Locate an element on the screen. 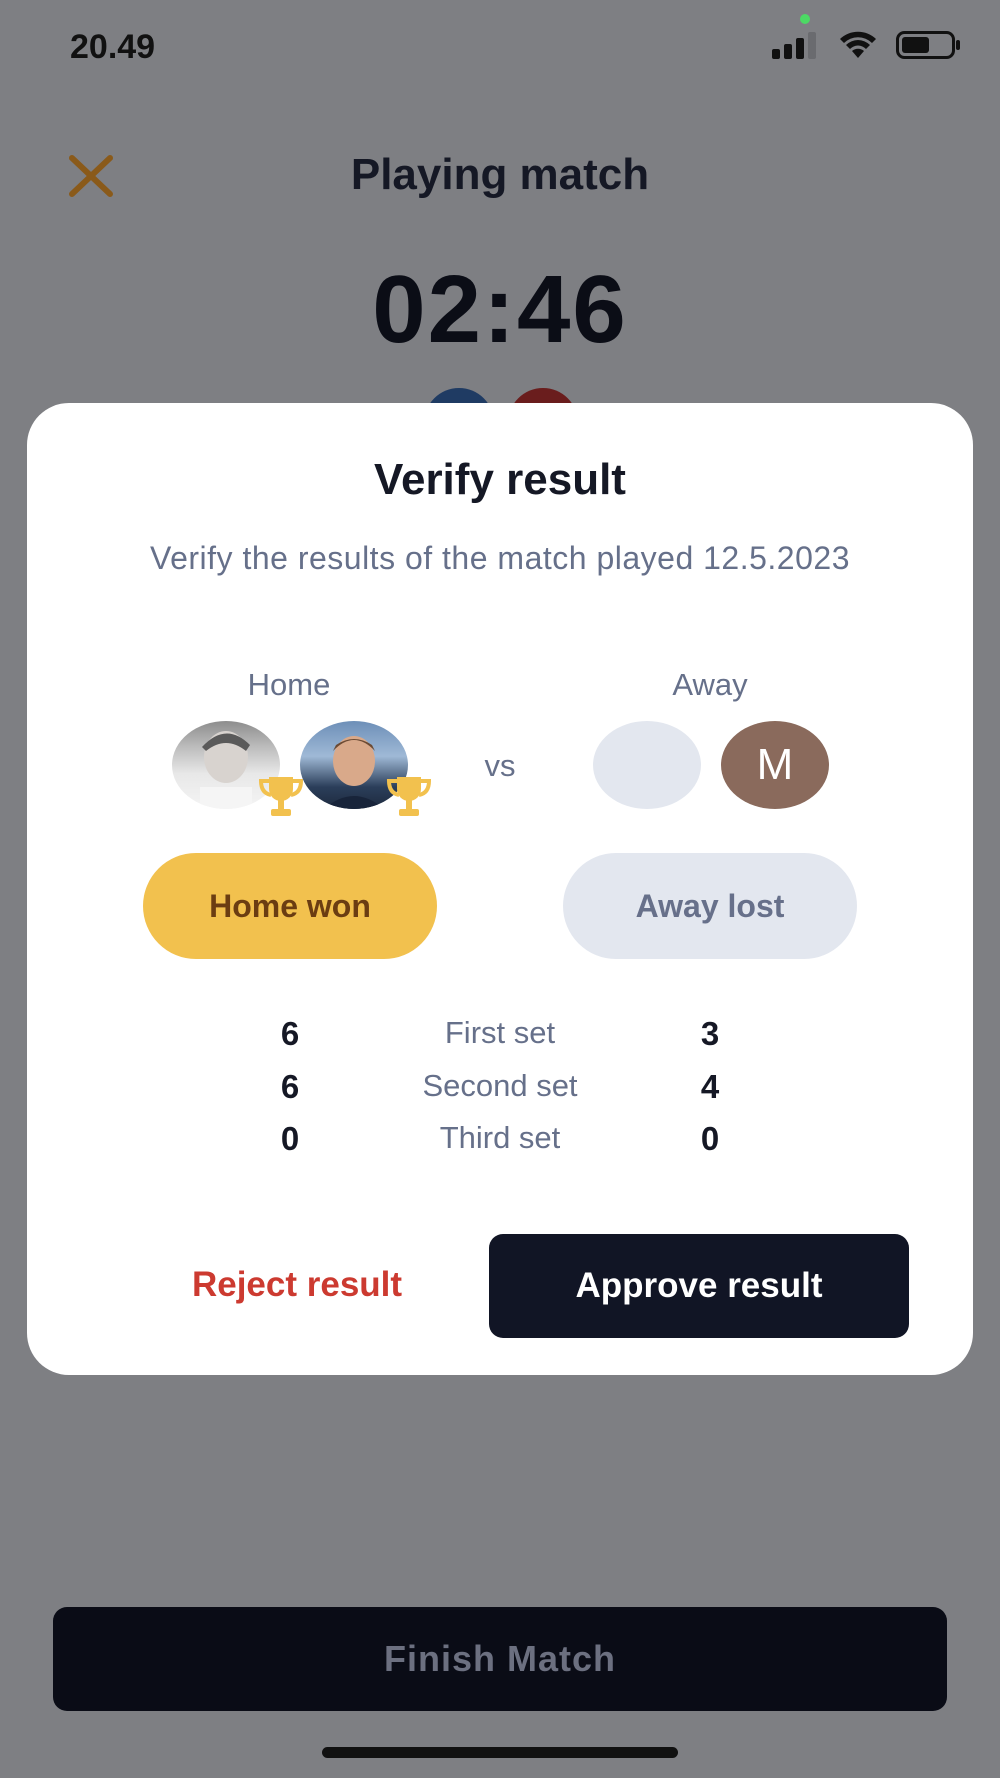 The image size is (1000, 1778). avatar-initial: M is located at coordinates (775, 764).